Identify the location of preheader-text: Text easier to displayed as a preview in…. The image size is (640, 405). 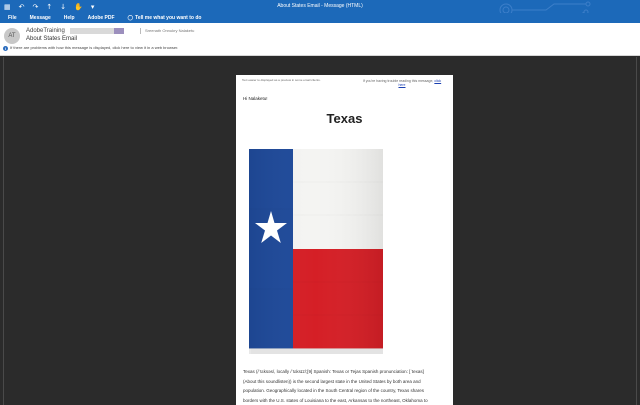
(281, 80).